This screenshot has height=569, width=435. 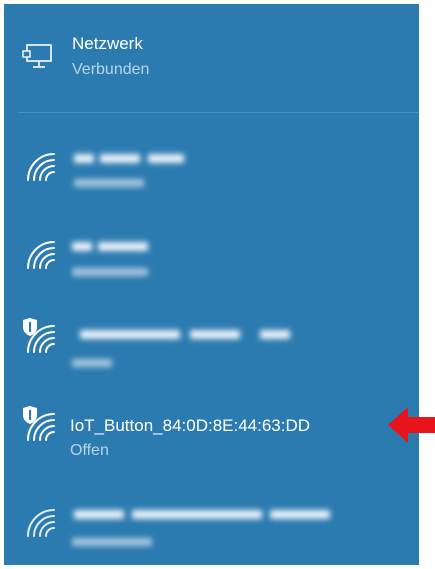 I want to click on network-title: Netzwerk, so click(x=107, y=43).